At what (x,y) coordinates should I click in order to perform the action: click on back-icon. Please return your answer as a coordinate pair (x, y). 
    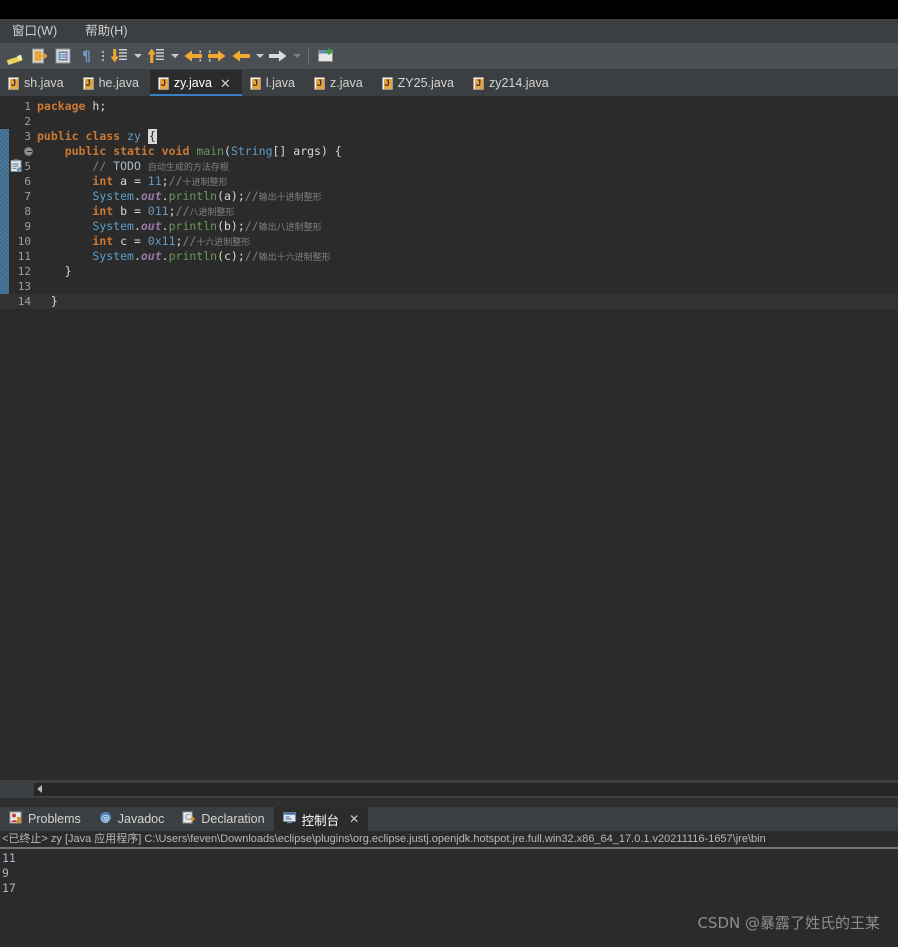
    Looking at the image, I should click on (241, 56).